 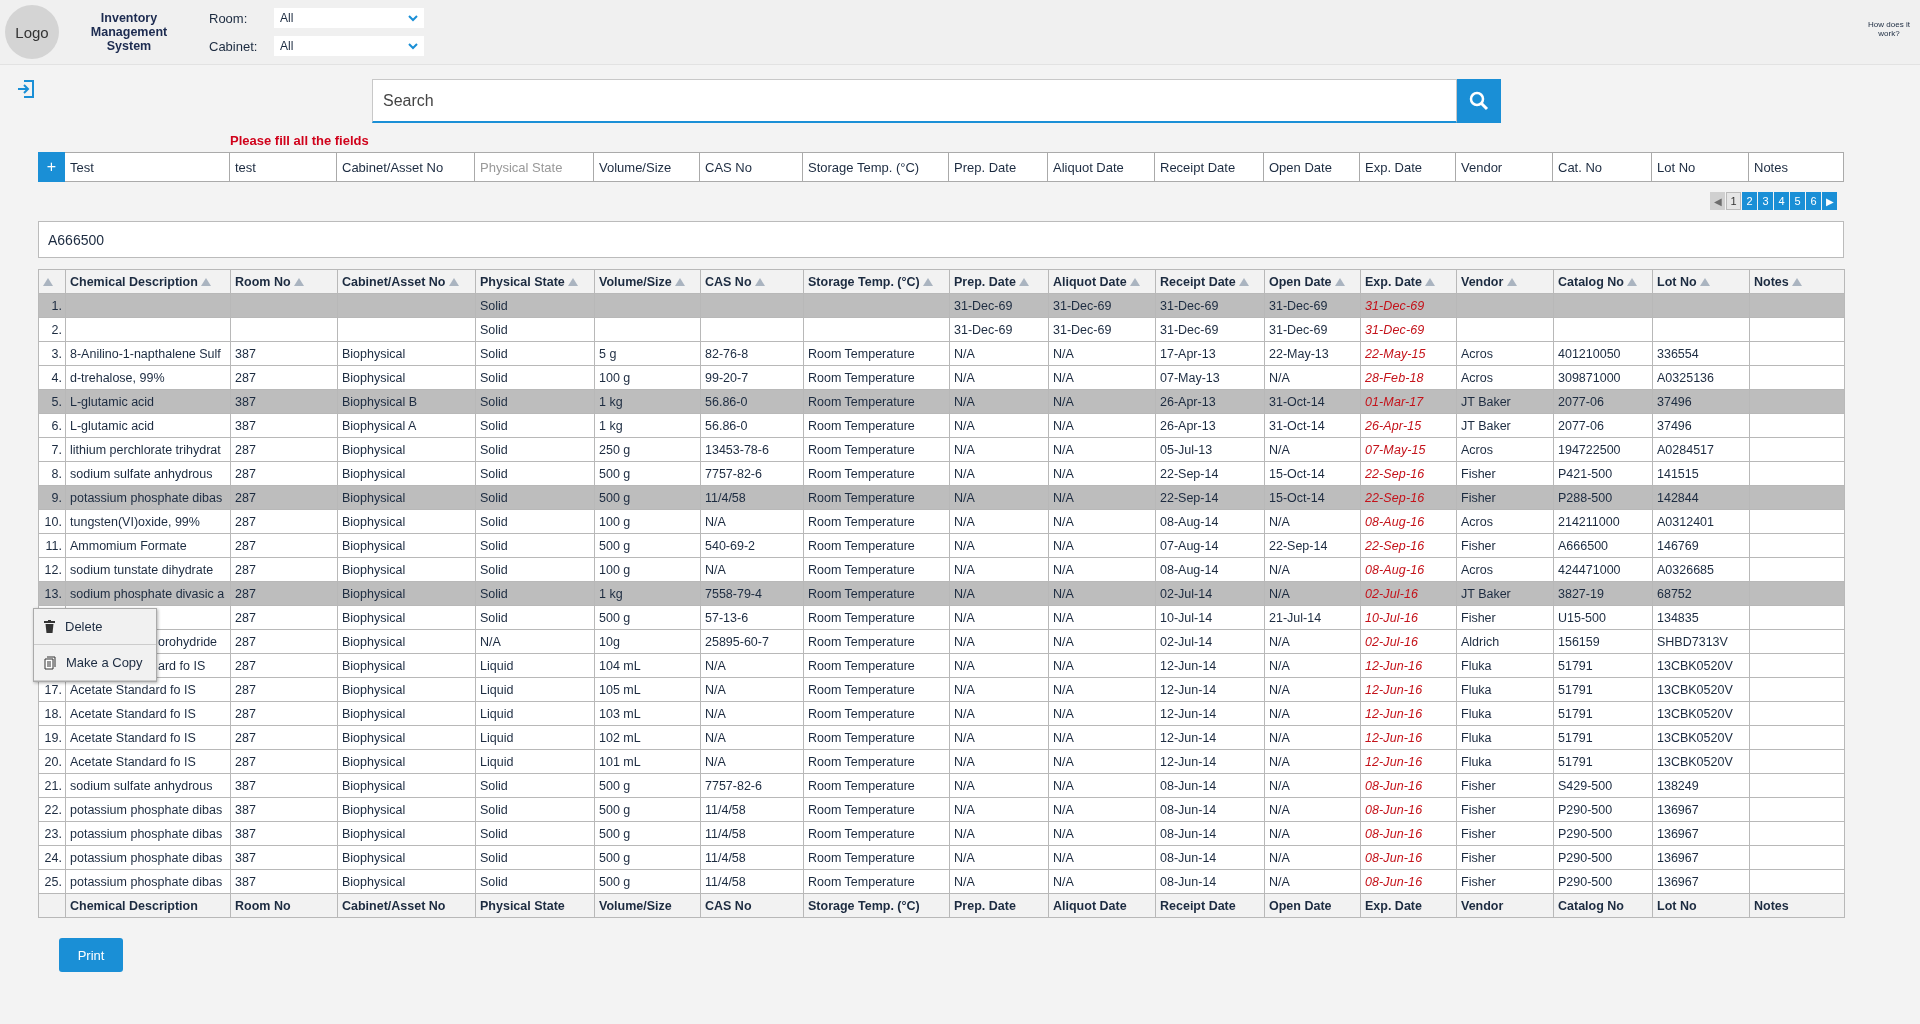 What do you see at coordinates (1700, 167) in the screenshot?
I see `input-field: Lot No` at bounding box center [1700, 167].